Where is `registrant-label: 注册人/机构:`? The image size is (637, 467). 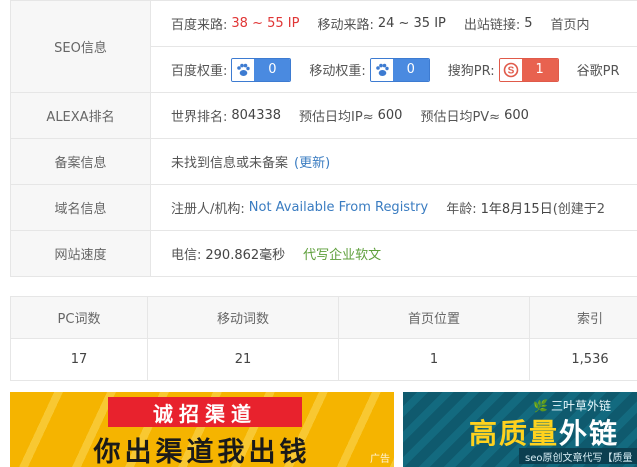
registrant-label: 注册人/机构: is located at coordinates (208, 209).